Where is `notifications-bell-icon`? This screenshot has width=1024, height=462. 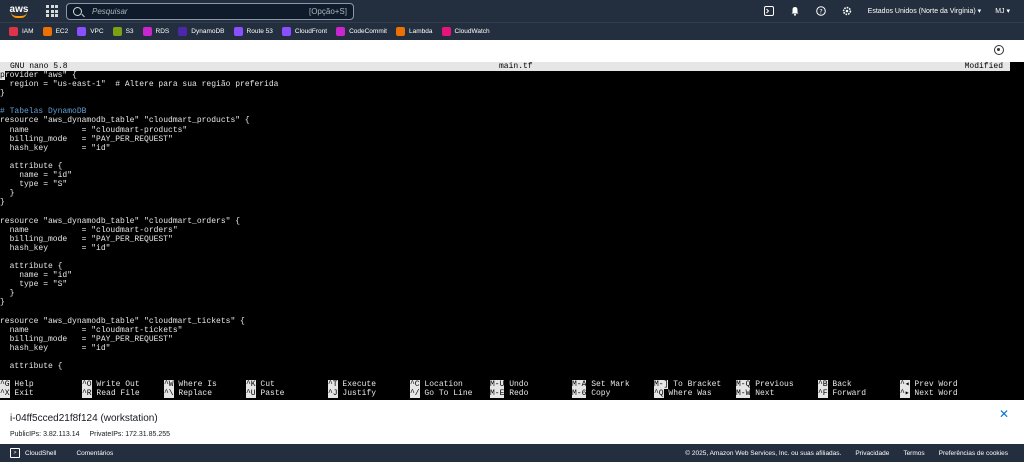 notifications-bell-icon is located at coordinates (795, 11).